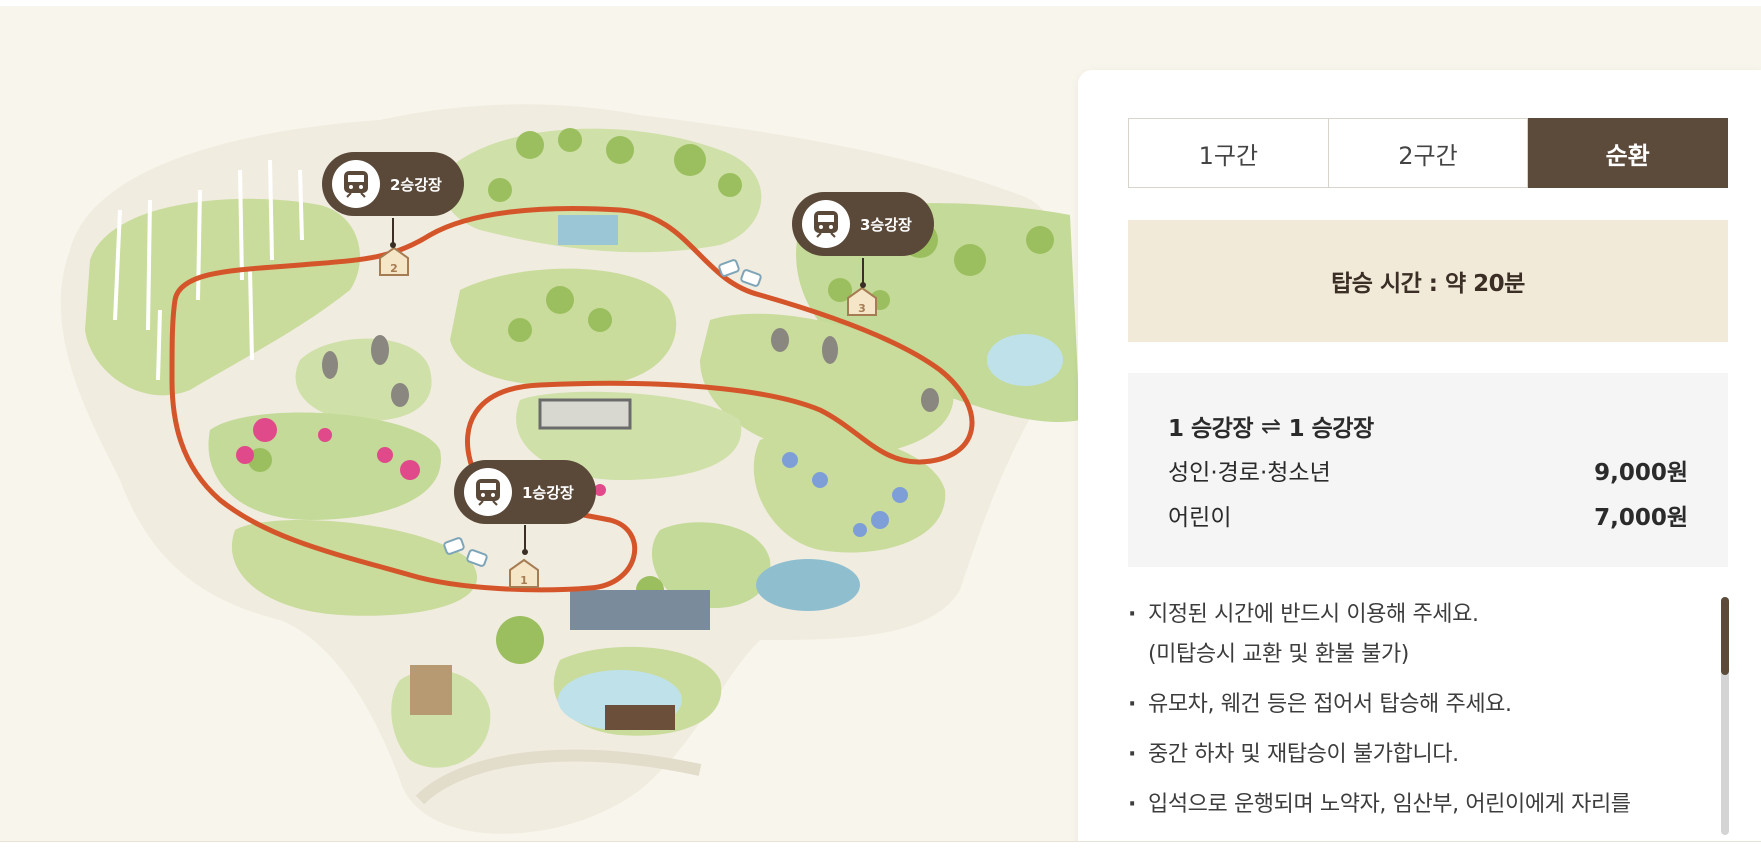 The height and width of the screenshot is (850, 1761). Describe the element at coordinates (563, 327) in the screenshot. I see `garden-patch-center` at that location.